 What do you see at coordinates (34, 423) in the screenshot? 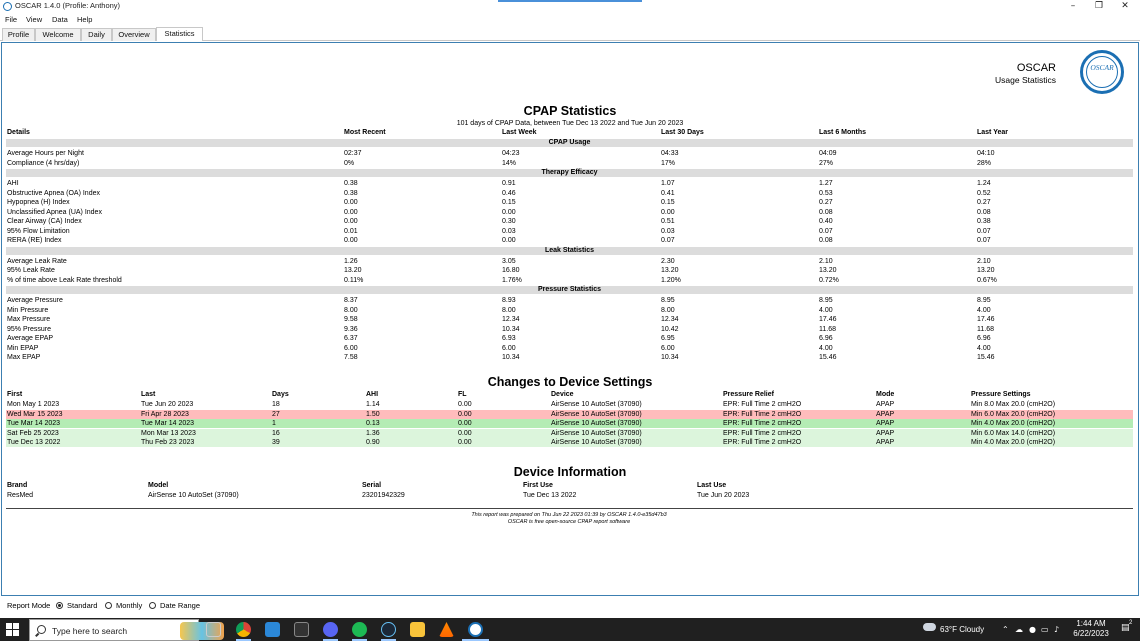
I see `settings-cell: Tue Mar 14 2023` at bounding box center [34, 423].